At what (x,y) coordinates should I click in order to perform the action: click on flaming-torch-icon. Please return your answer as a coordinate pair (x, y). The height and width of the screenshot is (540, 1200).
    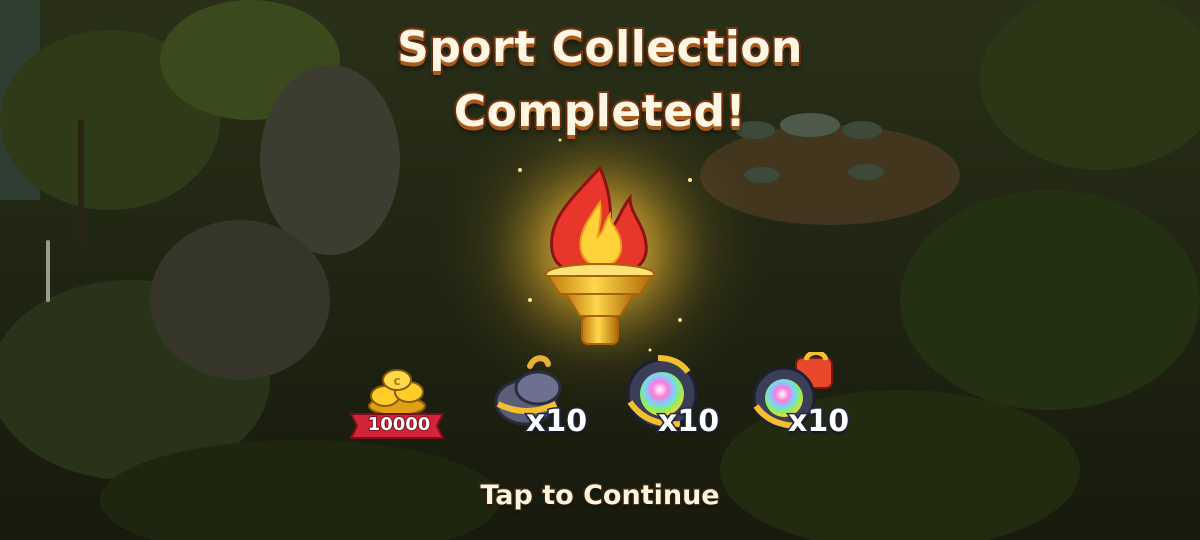
    Looking at the image, I should click on (600, 255).